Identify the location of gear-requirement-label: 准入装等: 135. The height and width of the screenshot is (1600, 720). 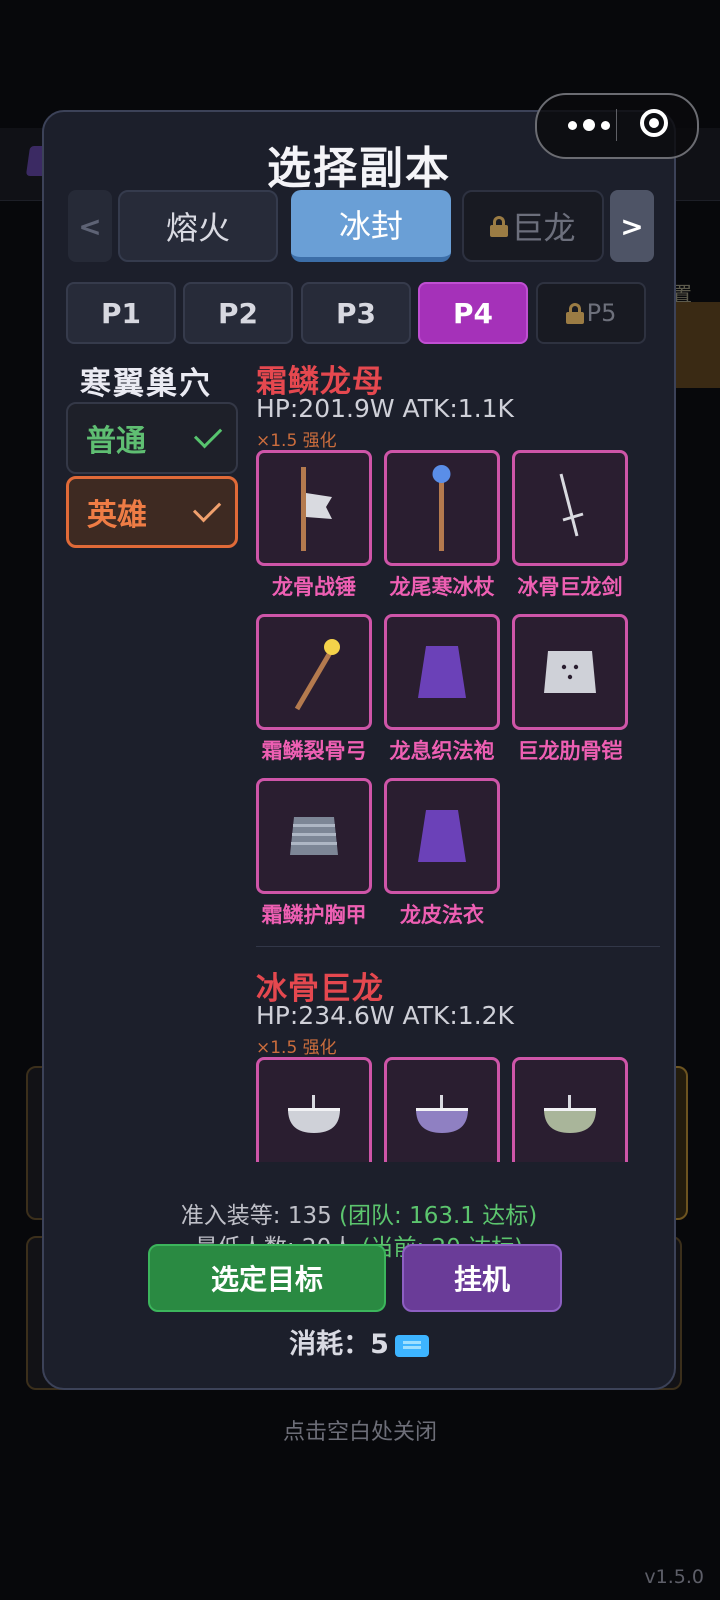
(256, 1216).